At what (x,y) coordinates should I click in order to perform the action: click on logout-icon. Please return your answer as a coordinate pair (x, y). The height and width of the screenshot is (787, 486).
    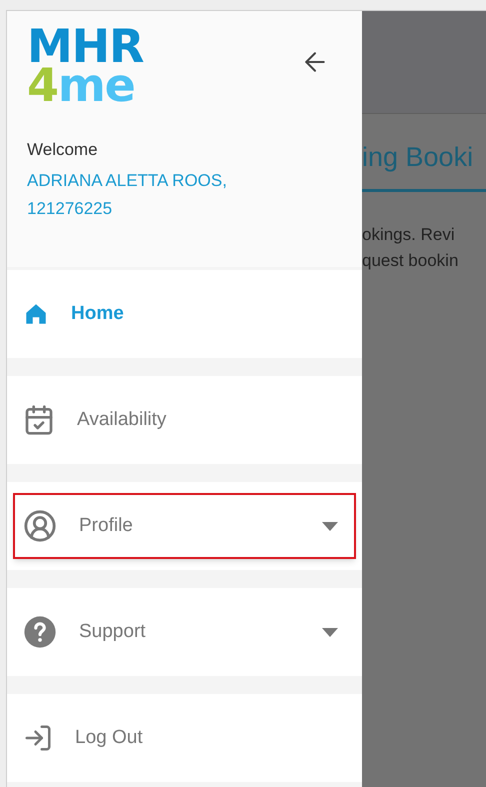
    Looking at the image, I should click on (38, 738).